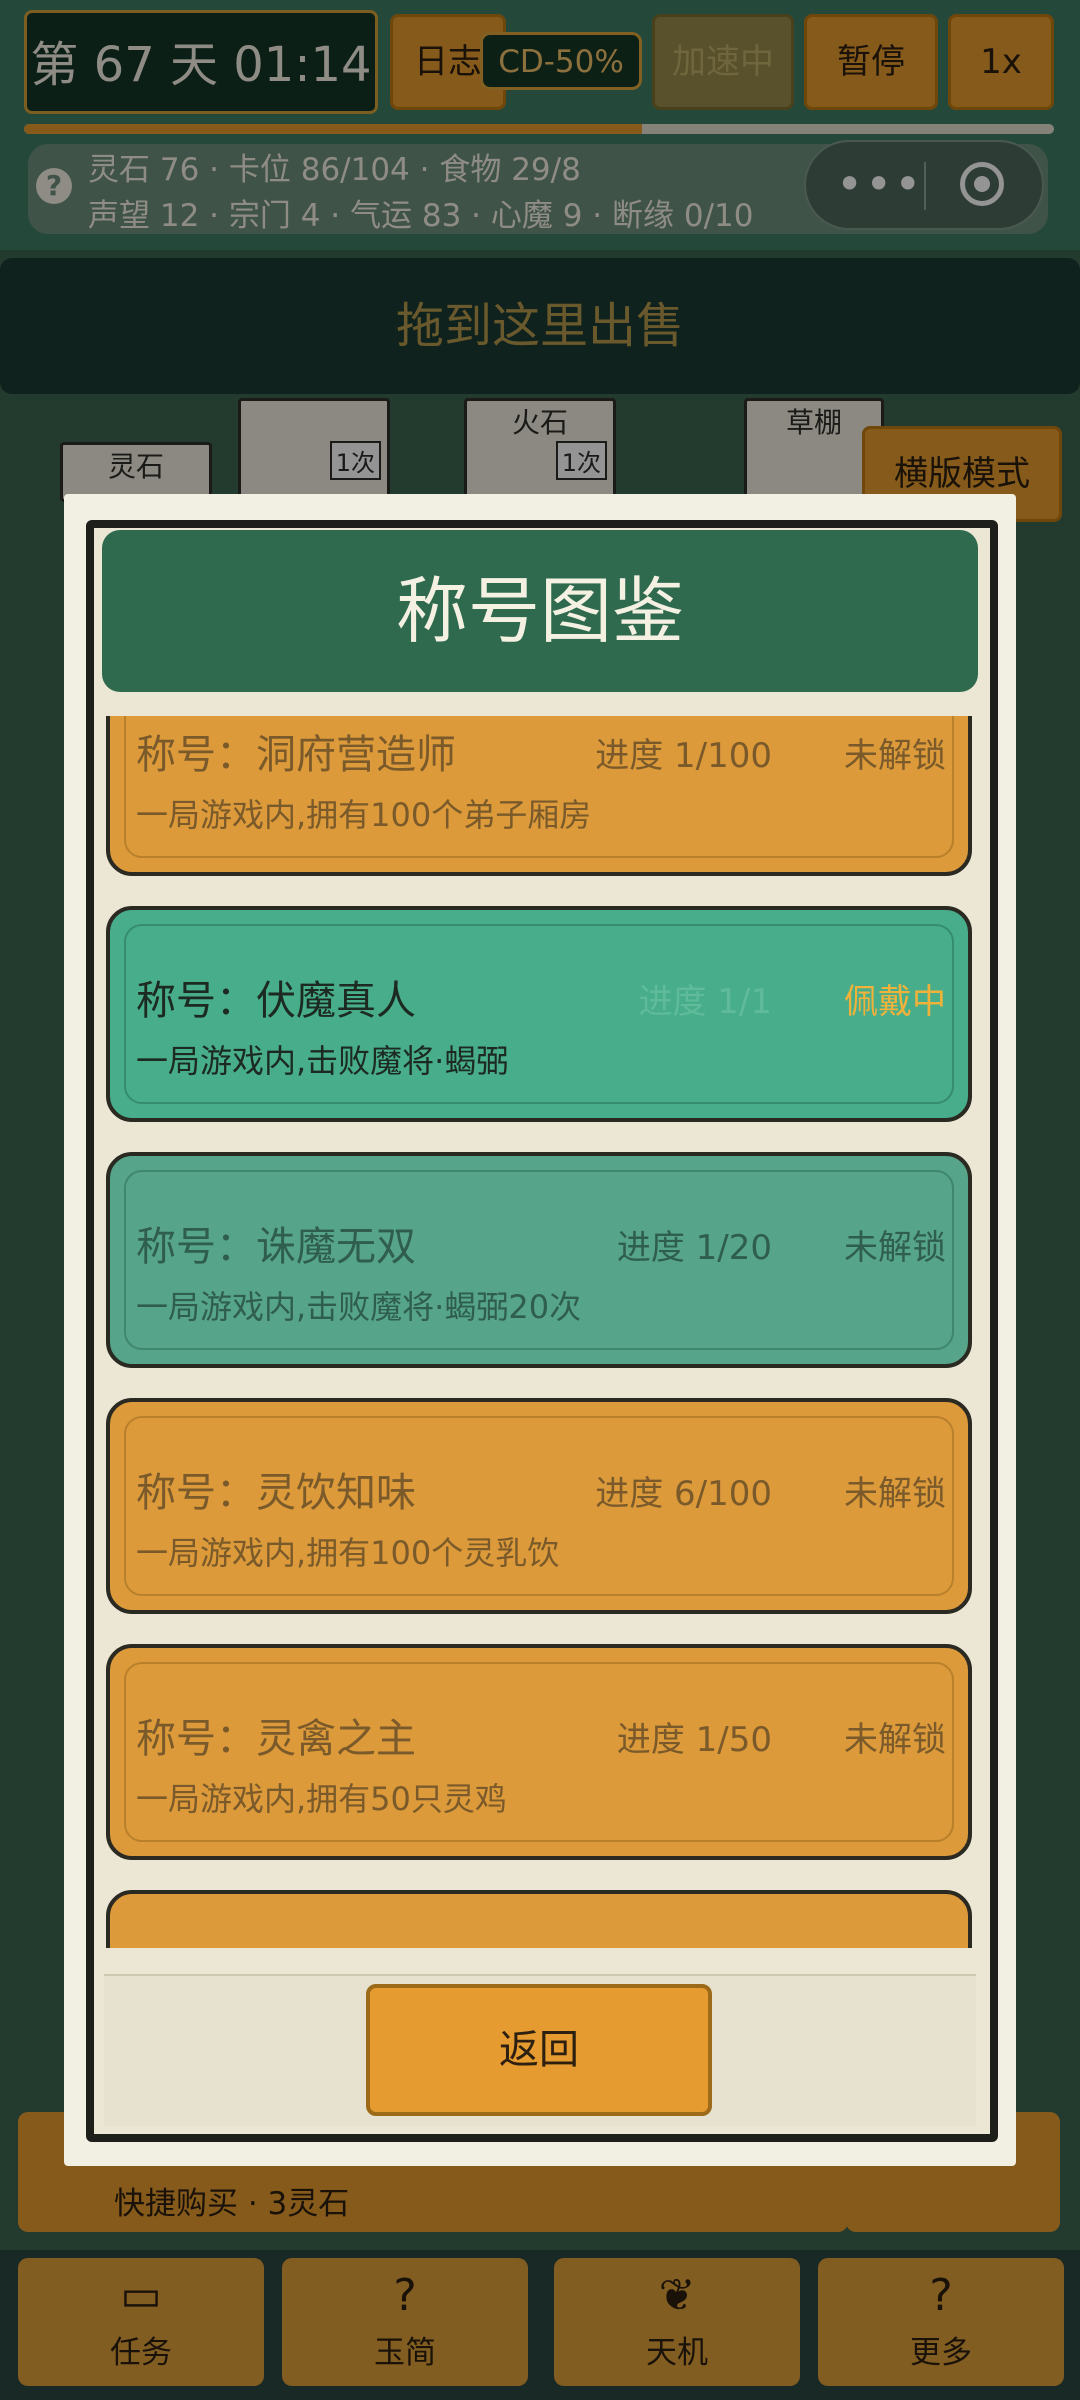  I want to click on title-name: 称号：灵禽之主, so click(276, 1739).